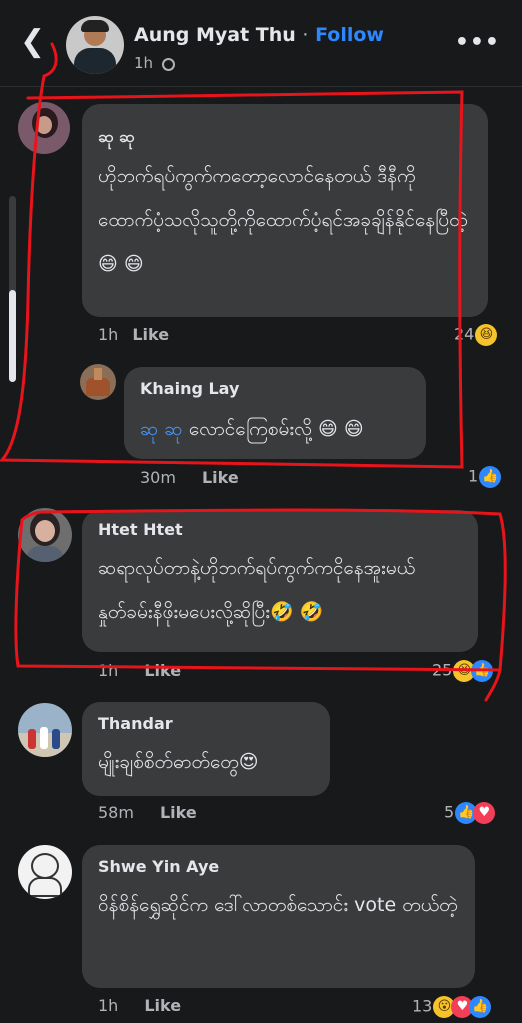 This screenshot has width=522, height=1023. I want to click on reaction-count: 13, so click(422, 1006).